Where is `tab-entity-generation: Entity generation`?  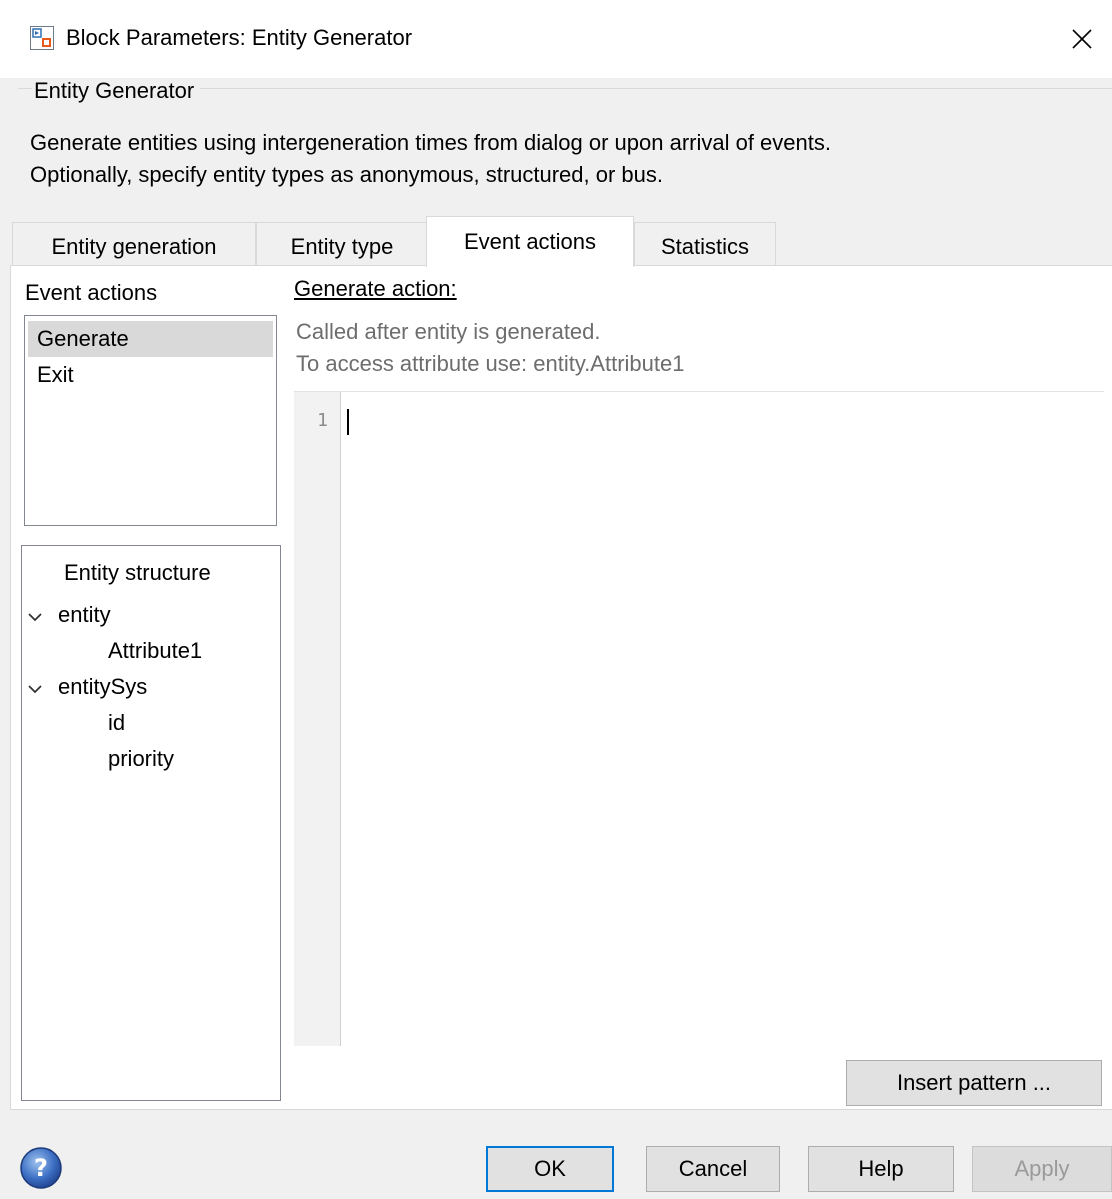
tab-entity-generation: Entity generation is located at coordinates (134, 243).